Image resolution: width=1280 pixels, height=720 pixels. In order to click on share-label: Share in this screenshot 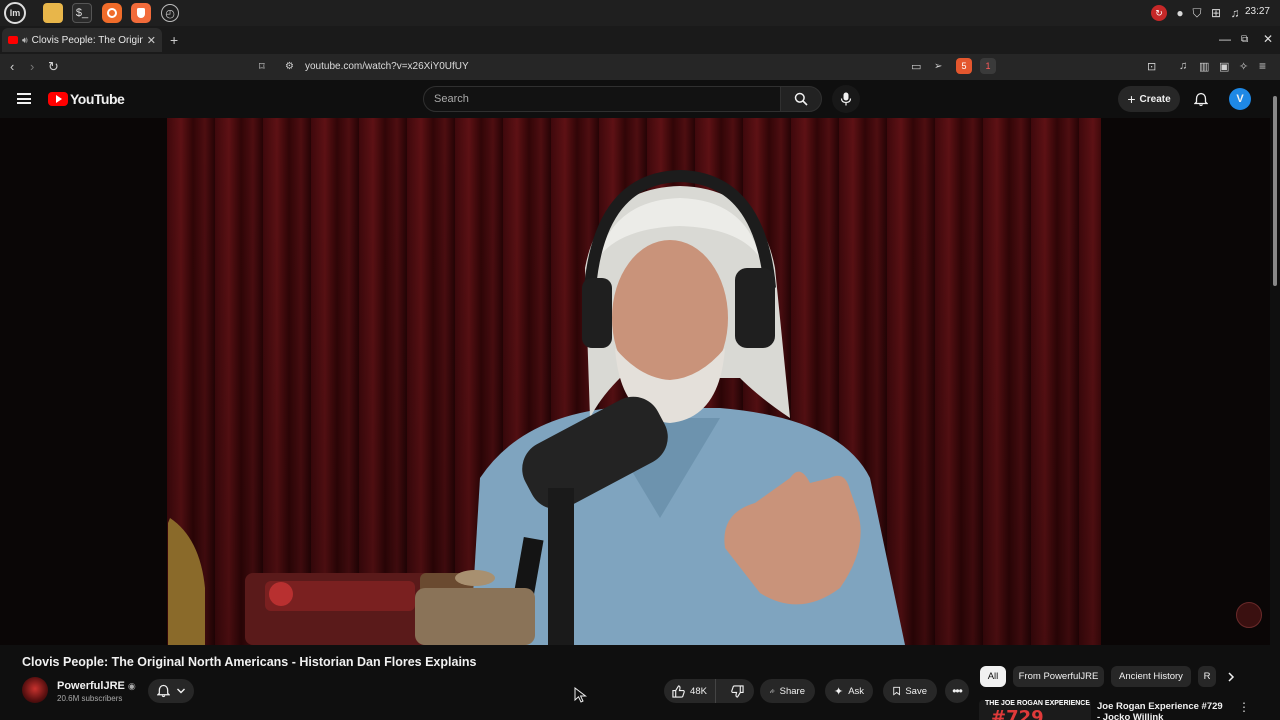, I will do `click(792, 691)`.